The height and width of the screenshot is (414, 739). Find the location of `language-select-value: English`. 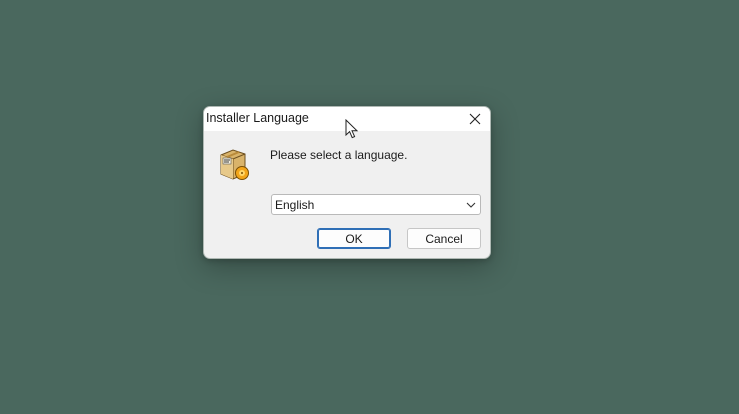

language-select-value: English is located at coordinates (295, 205).